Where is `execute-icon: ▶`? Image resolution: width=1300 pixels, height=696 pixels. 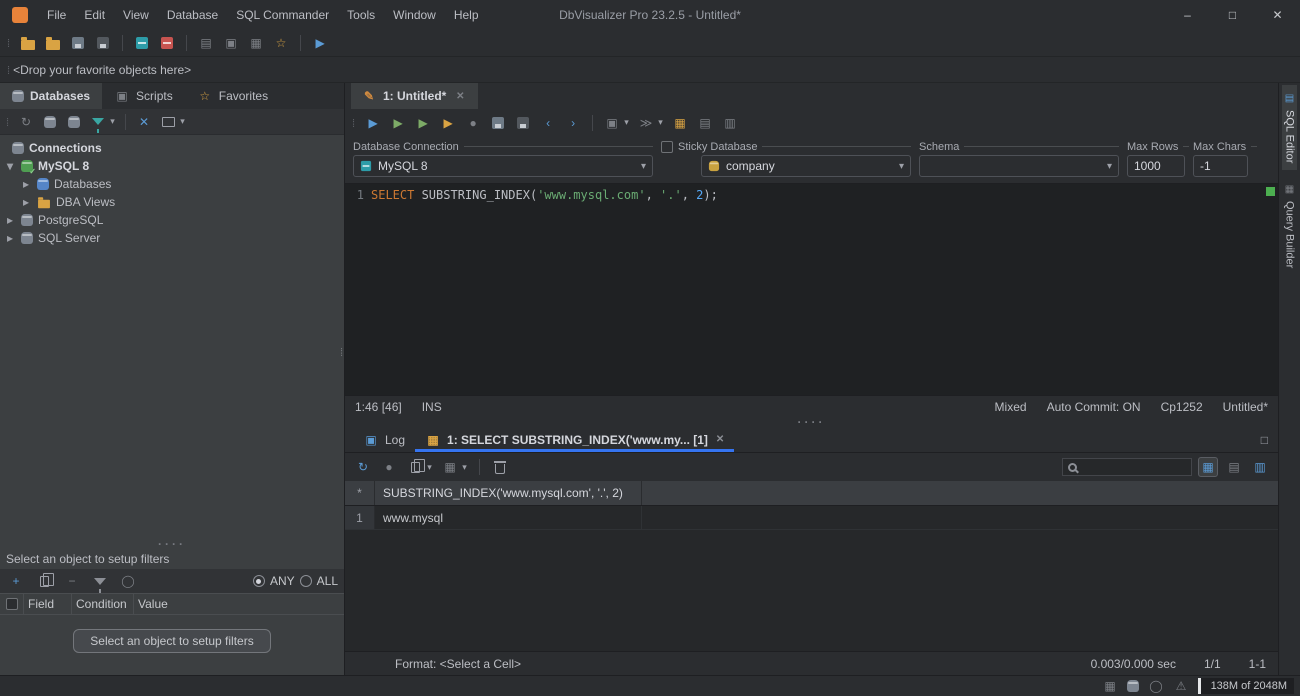
execute-icon: ▶ is located at coordinates (373, 123).